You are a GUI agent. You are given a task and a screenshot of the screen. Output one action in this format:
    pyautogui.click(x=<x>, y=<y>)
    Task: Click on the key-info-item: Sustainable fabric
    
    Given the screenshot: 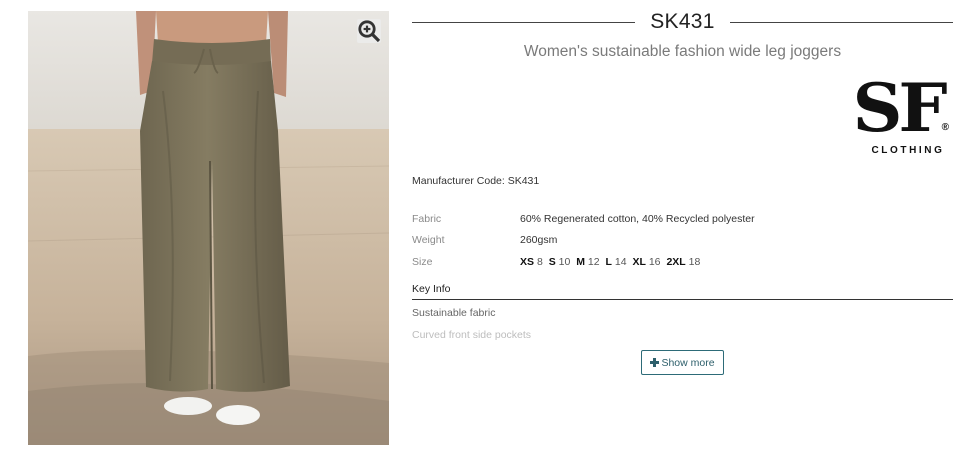 What is the action you would take?
    pyautogui.click(x=454, y=313)
    